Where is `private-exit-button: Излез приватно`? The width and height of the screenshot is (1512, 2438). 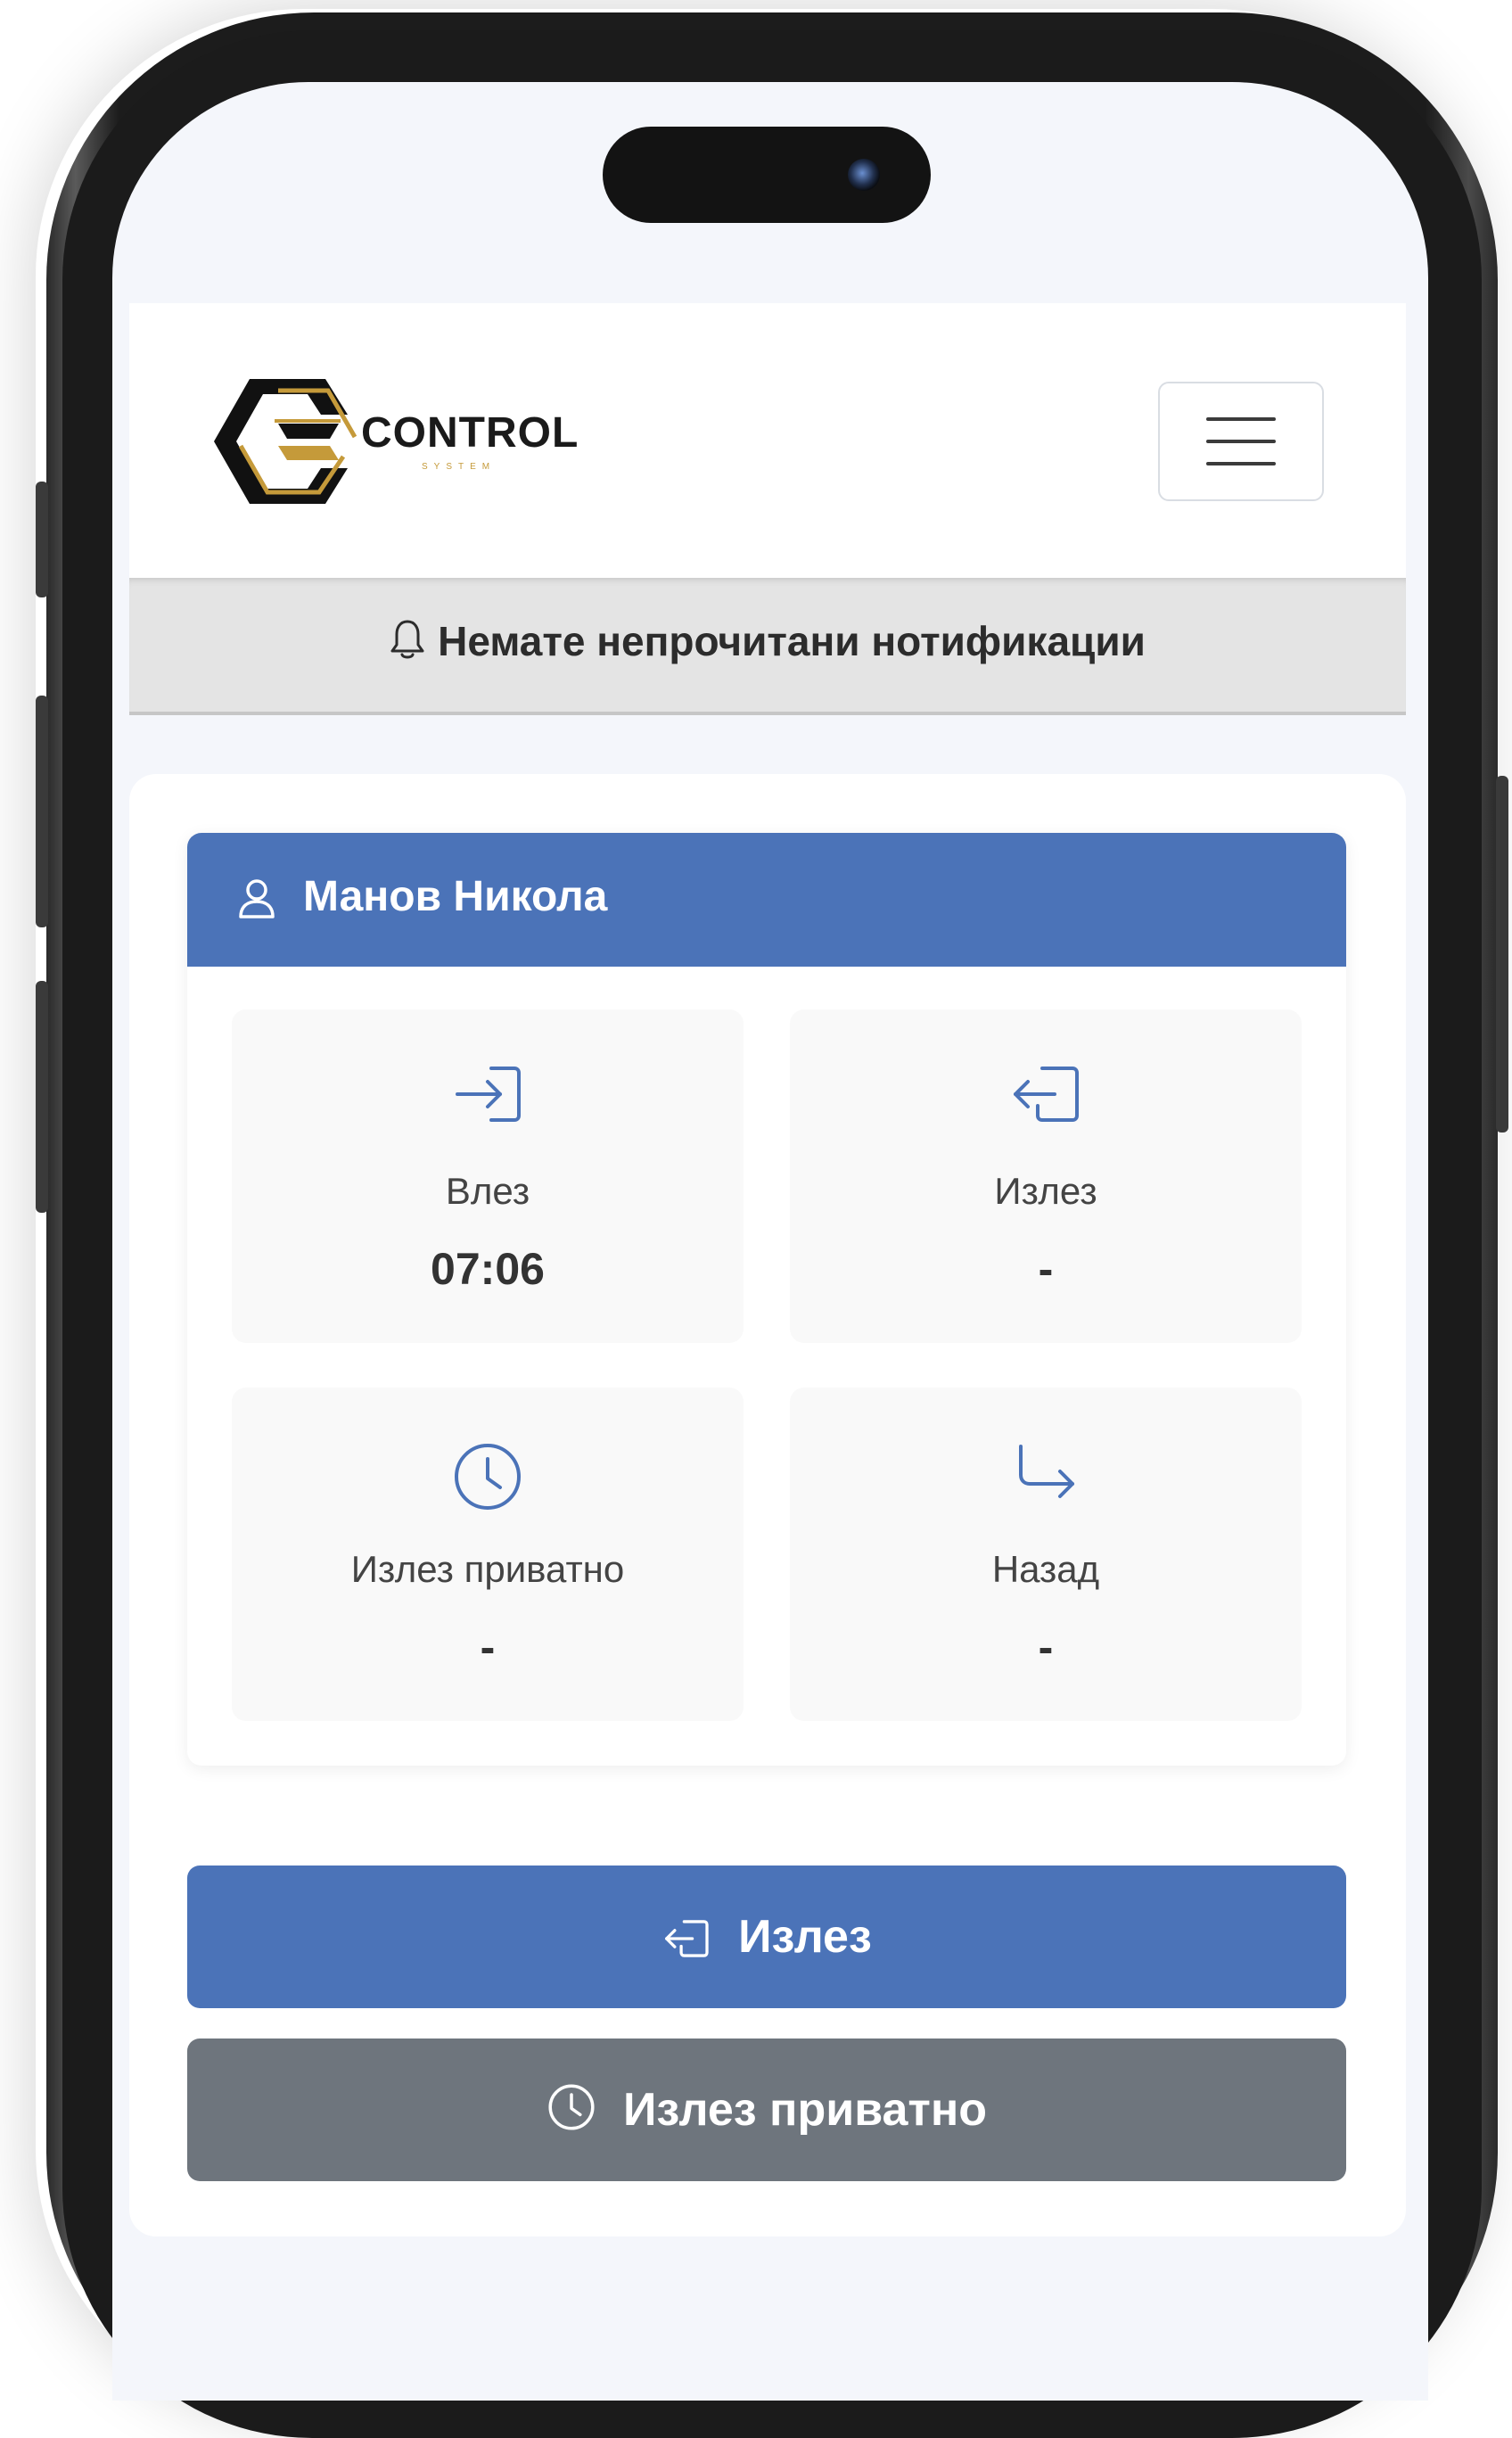 private-exit-button: Излез приватно is located at coordinates (766, 2110).